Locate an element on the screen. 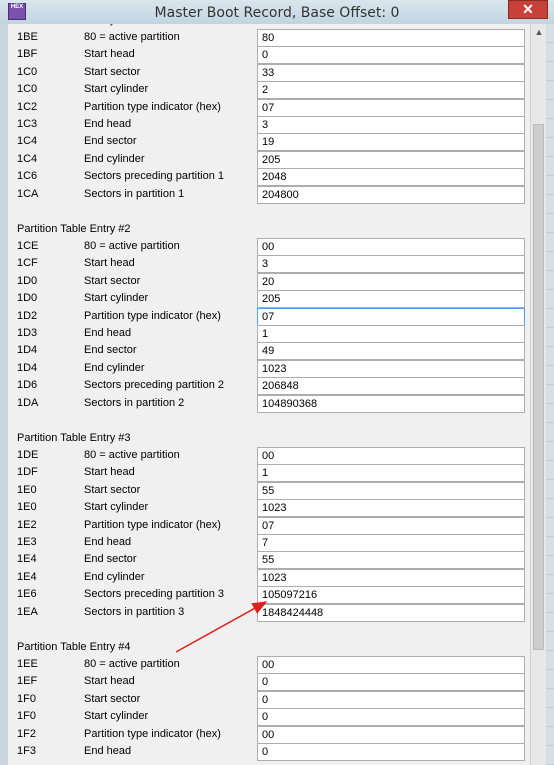  field-label: Sectors preceding partition 3 is located at coordinates (154, 594).